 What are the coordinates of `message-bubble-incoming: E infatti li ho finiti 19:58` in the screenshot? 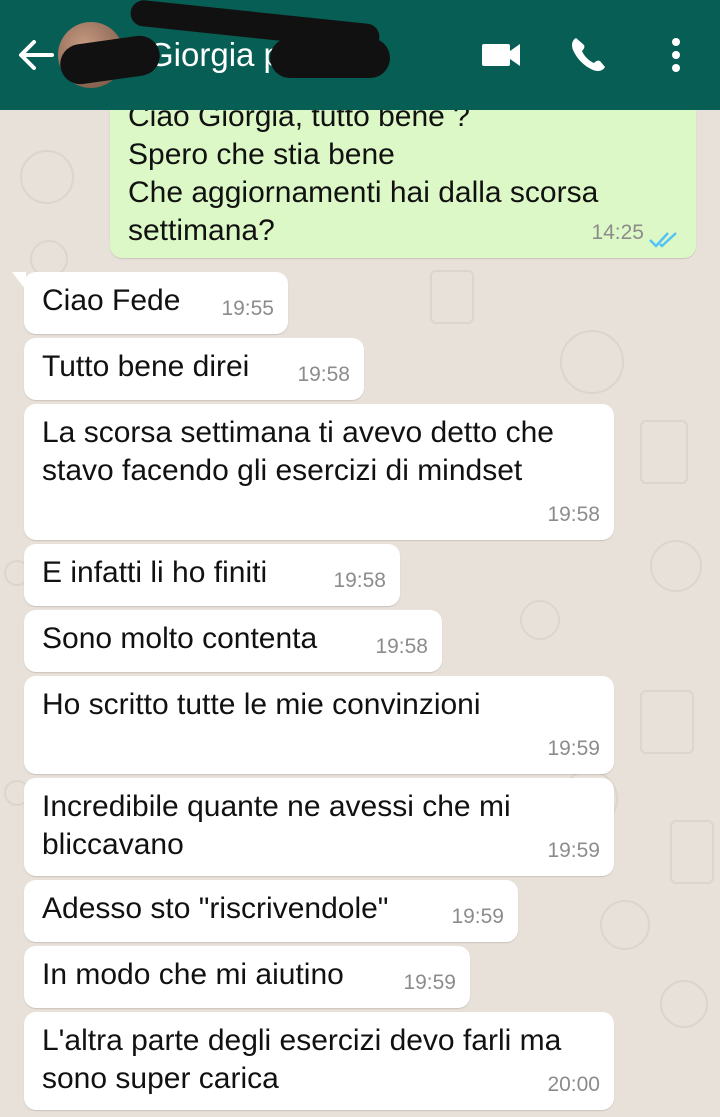 It's located at (212, 575).